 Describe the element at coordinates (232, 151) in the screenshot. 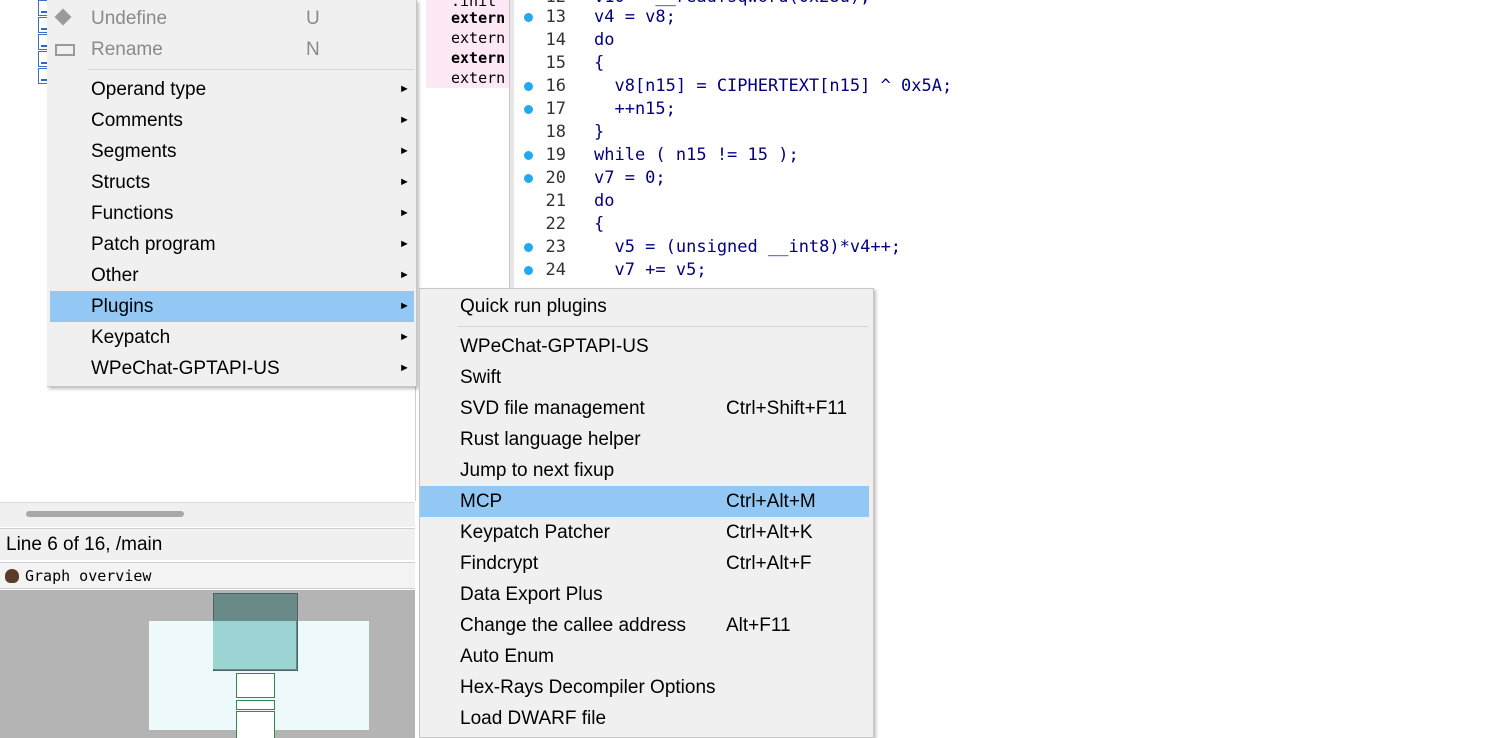

I see `menu-item-segments: Segments ►` at that location.